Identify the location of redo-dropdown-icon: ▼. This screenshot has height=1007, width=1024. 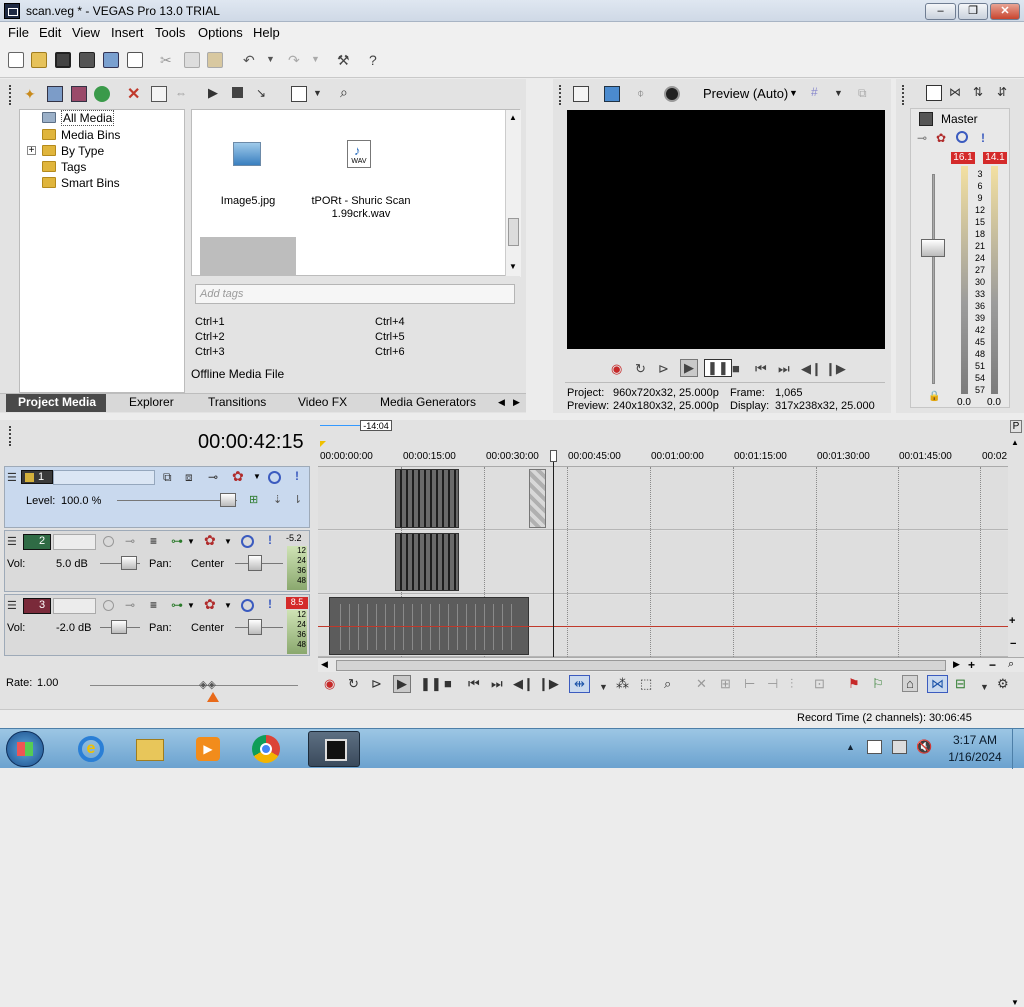
(319, 62).